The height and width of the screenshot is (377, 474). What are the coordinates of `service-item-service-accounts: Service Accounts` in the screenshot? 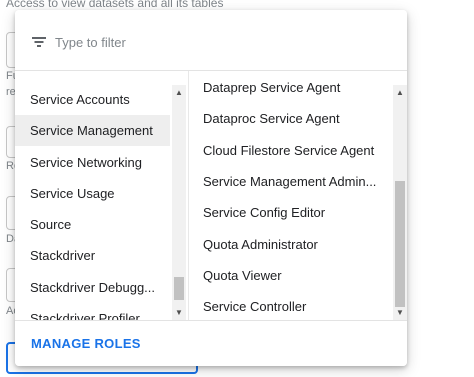 It's located at (92, 99).